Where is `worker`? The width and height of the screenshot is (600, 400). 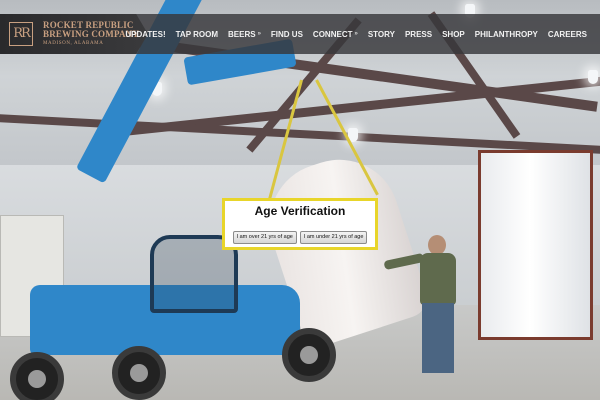
worker is located at coordinates (422, 305).